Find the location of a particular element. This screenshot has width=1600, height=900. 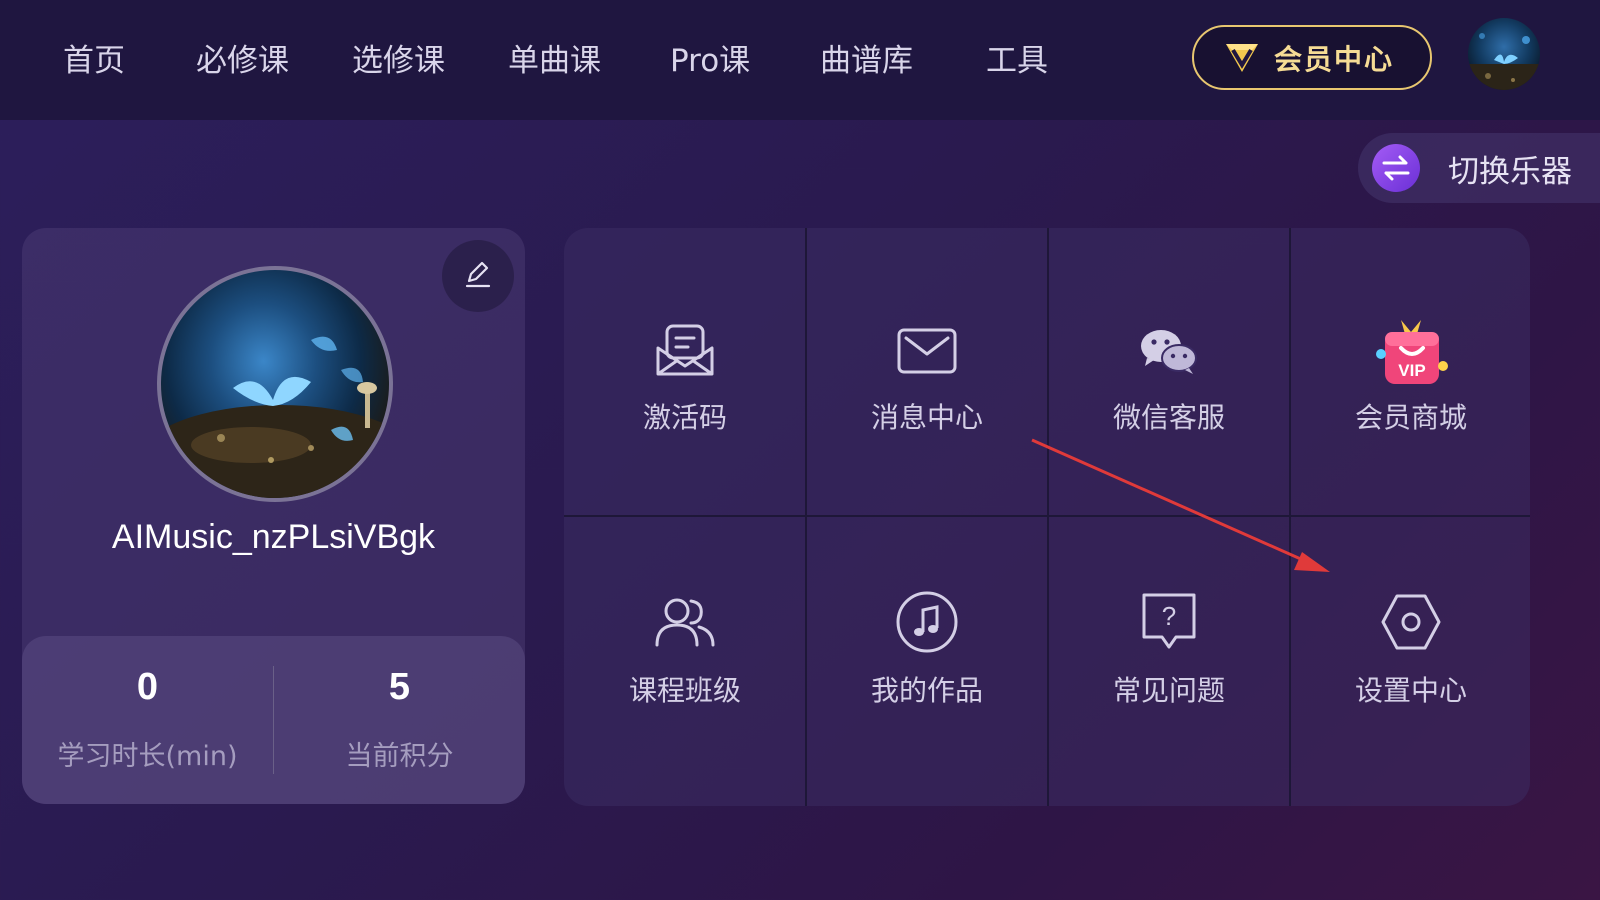

tile-wechat-support: 微信客服 is located at coordinates (1169, 372).